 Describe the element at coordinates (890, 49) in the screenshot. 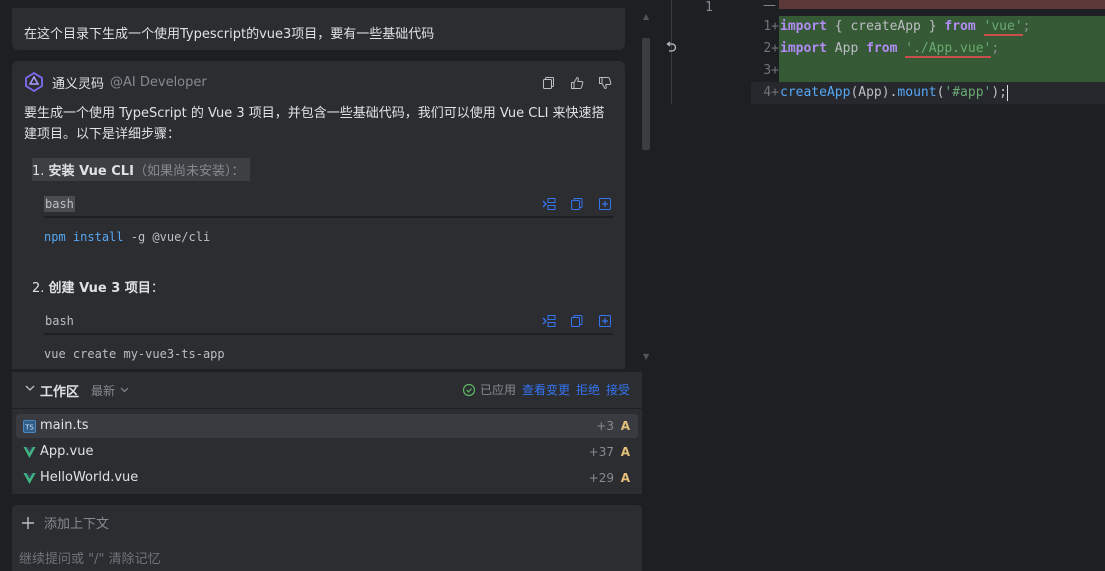

I see `code-line-text: import App from './App.vue';` at that location.